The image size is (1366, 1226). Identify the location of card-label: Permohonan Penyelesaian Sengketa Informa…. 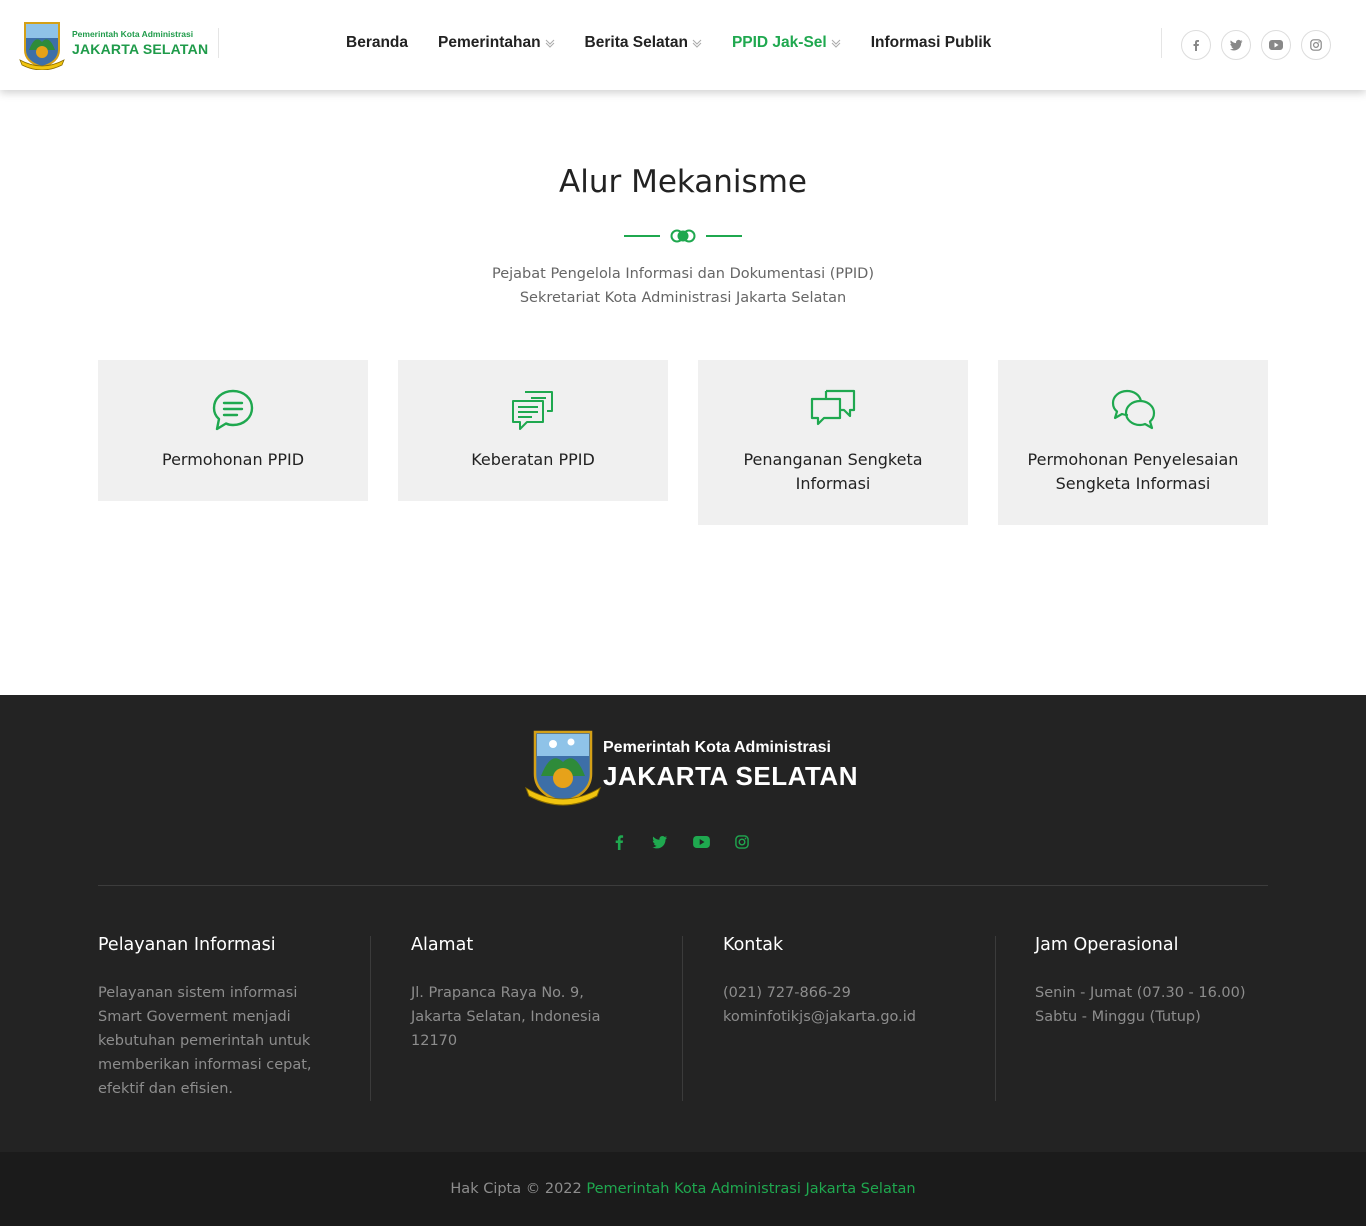
(1133, 471).